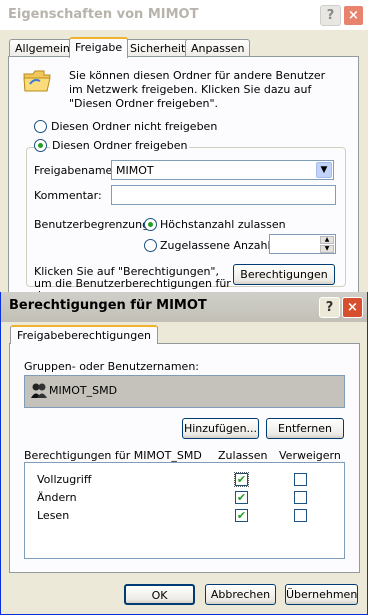  What do you see at coordinates (120, 145) in the screenshot?
I see `radio-shared-label: Diesen Ordner freigeben` at bounding box center [120, 145].